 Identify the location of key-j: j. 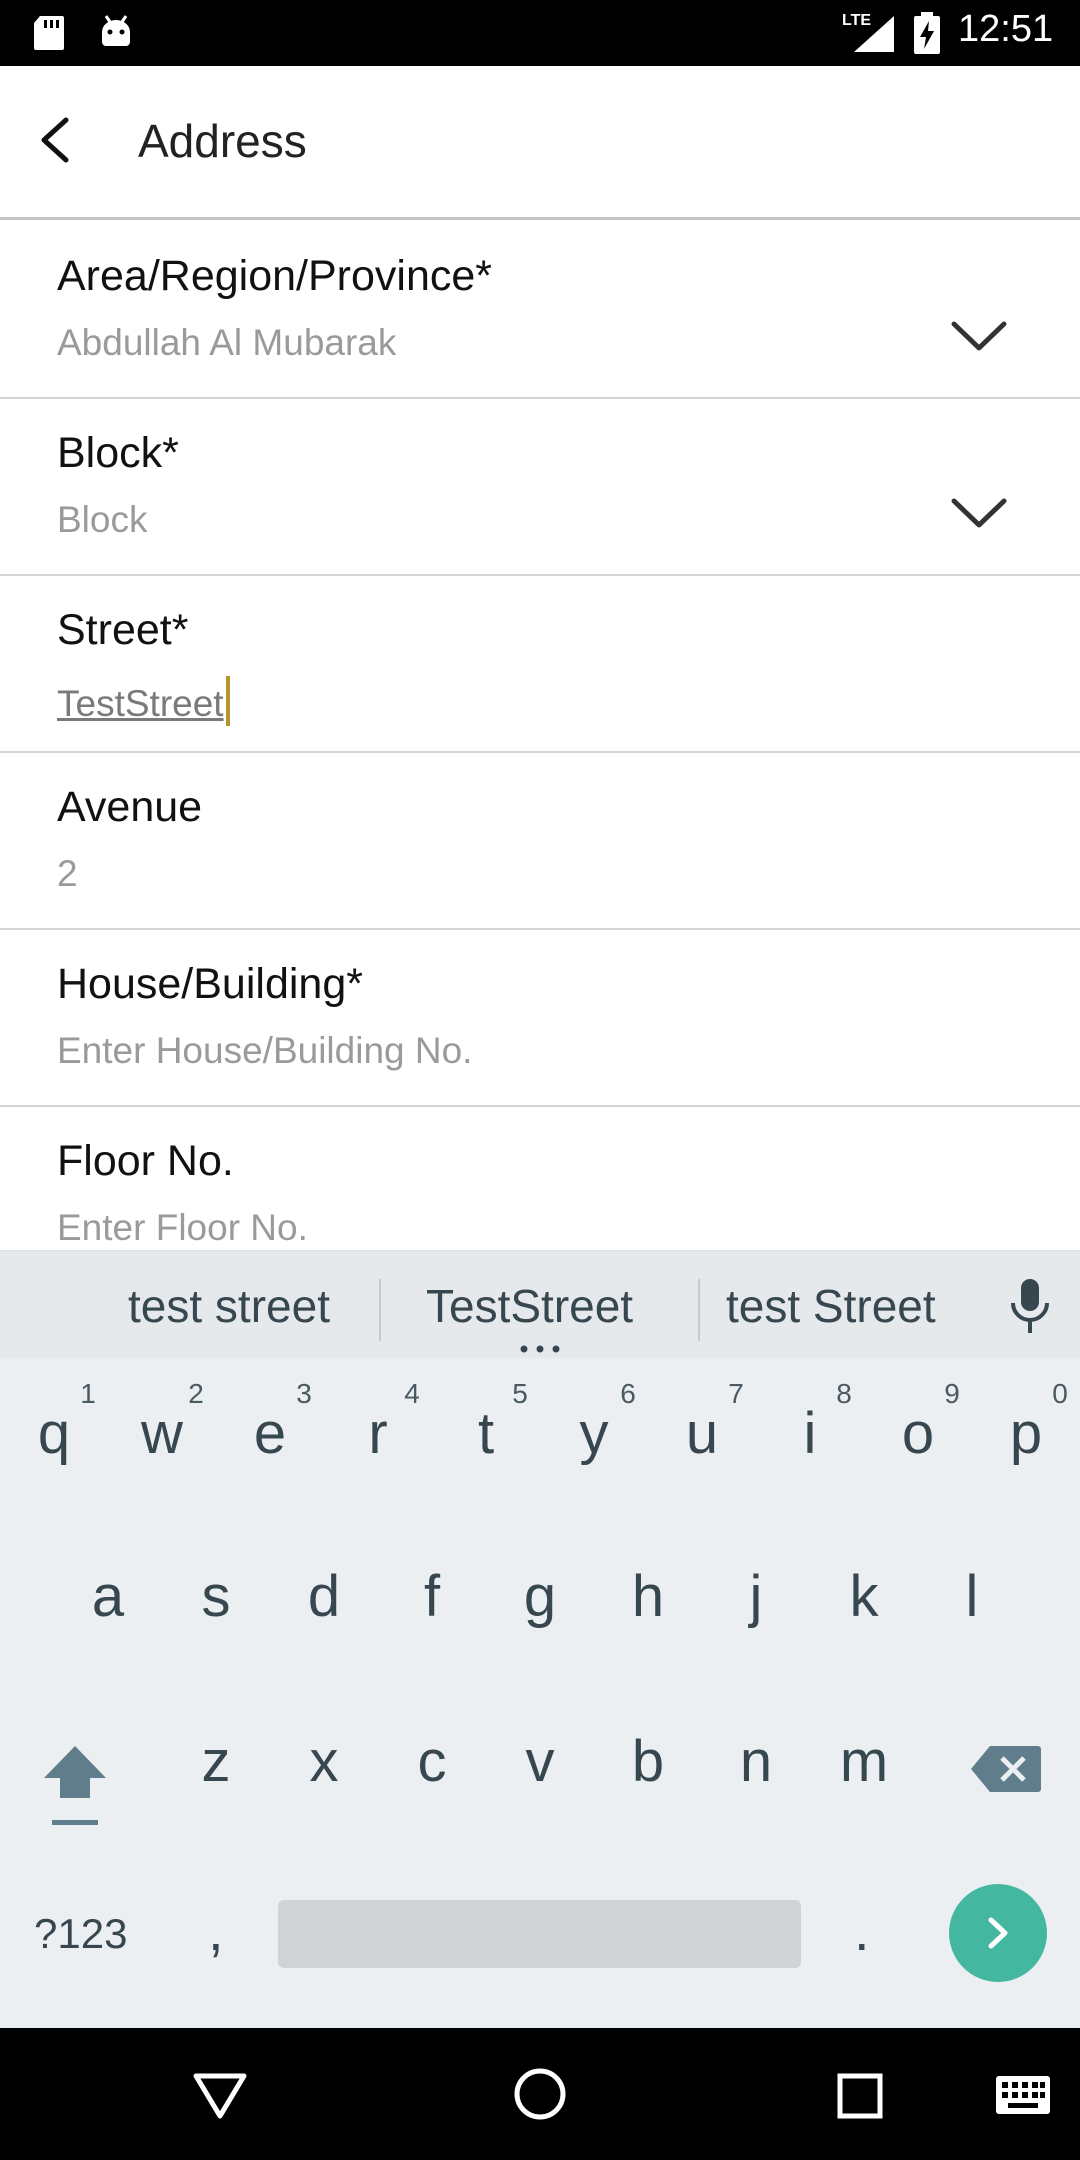
(756, 1596).